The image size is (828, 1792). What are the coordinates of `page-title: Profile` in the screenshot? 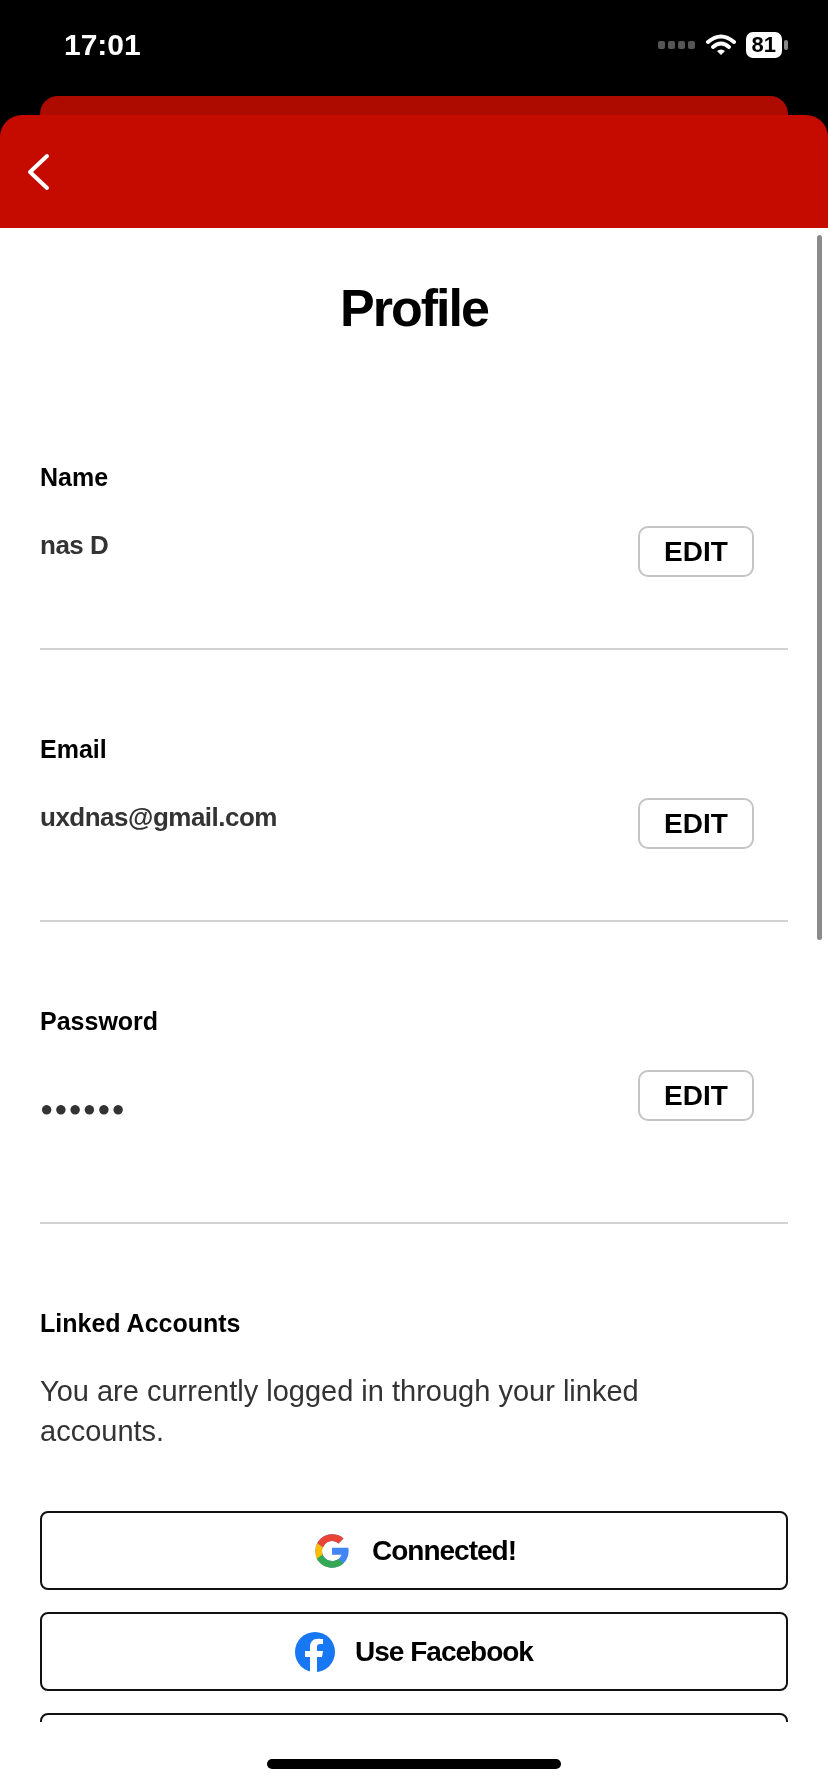 It's located at (414, 308).